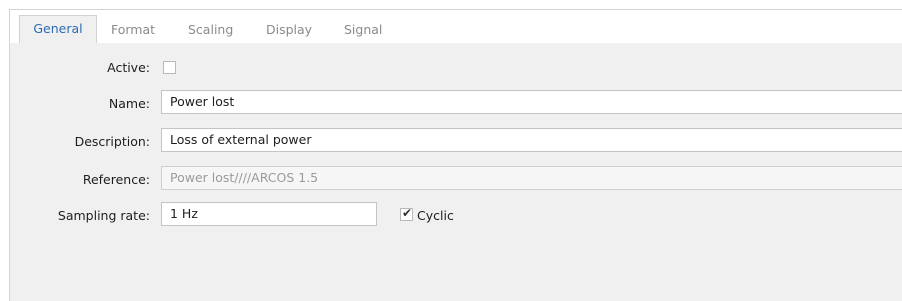 The image size is (902, 301). Describe the element at coordinates (112, 141) in the screenshot. I see `description-label: Description:` at that location.